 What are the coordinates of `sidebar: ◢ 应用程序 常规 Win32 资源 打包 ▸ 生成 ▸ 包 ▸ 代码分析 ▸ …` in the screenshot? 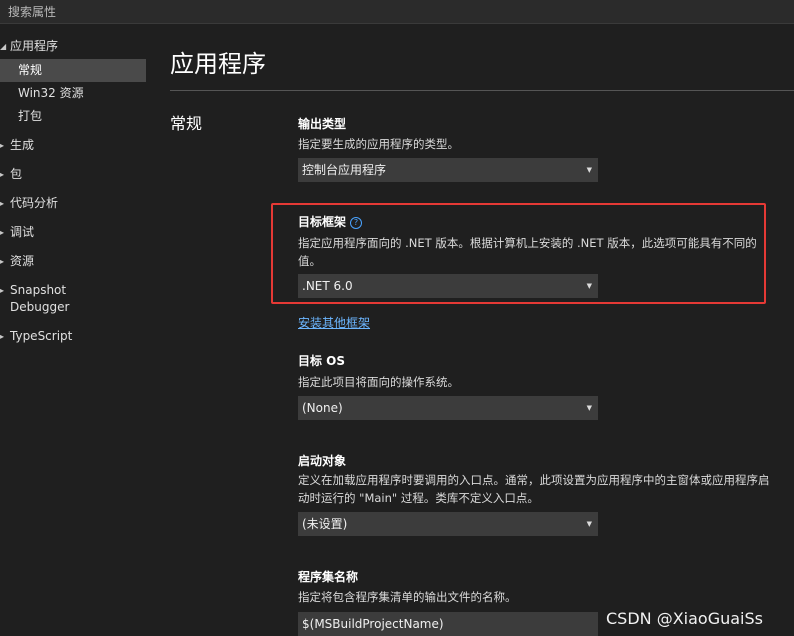 It's located at (75, 191).